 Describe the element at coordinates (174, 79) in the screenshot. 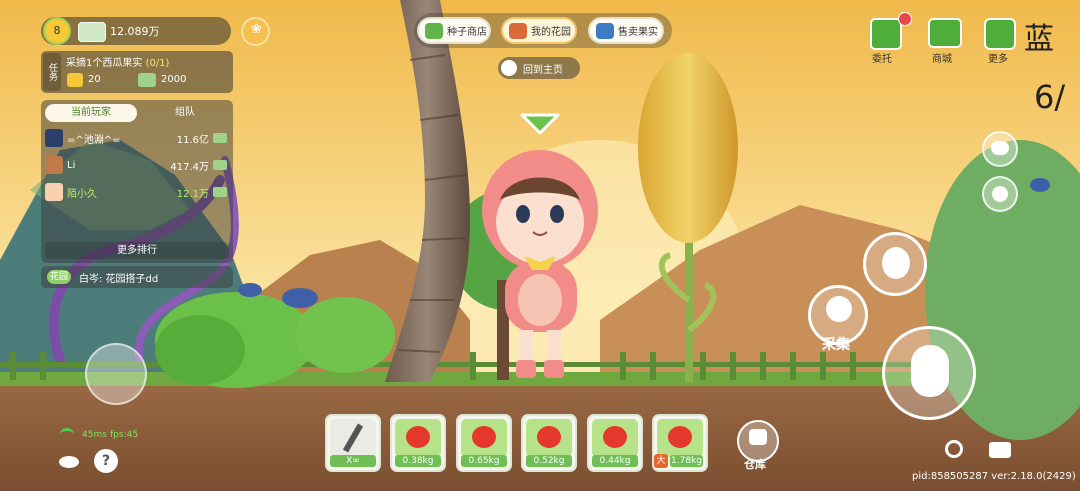

I see `reward-cash: 2000` at that location.